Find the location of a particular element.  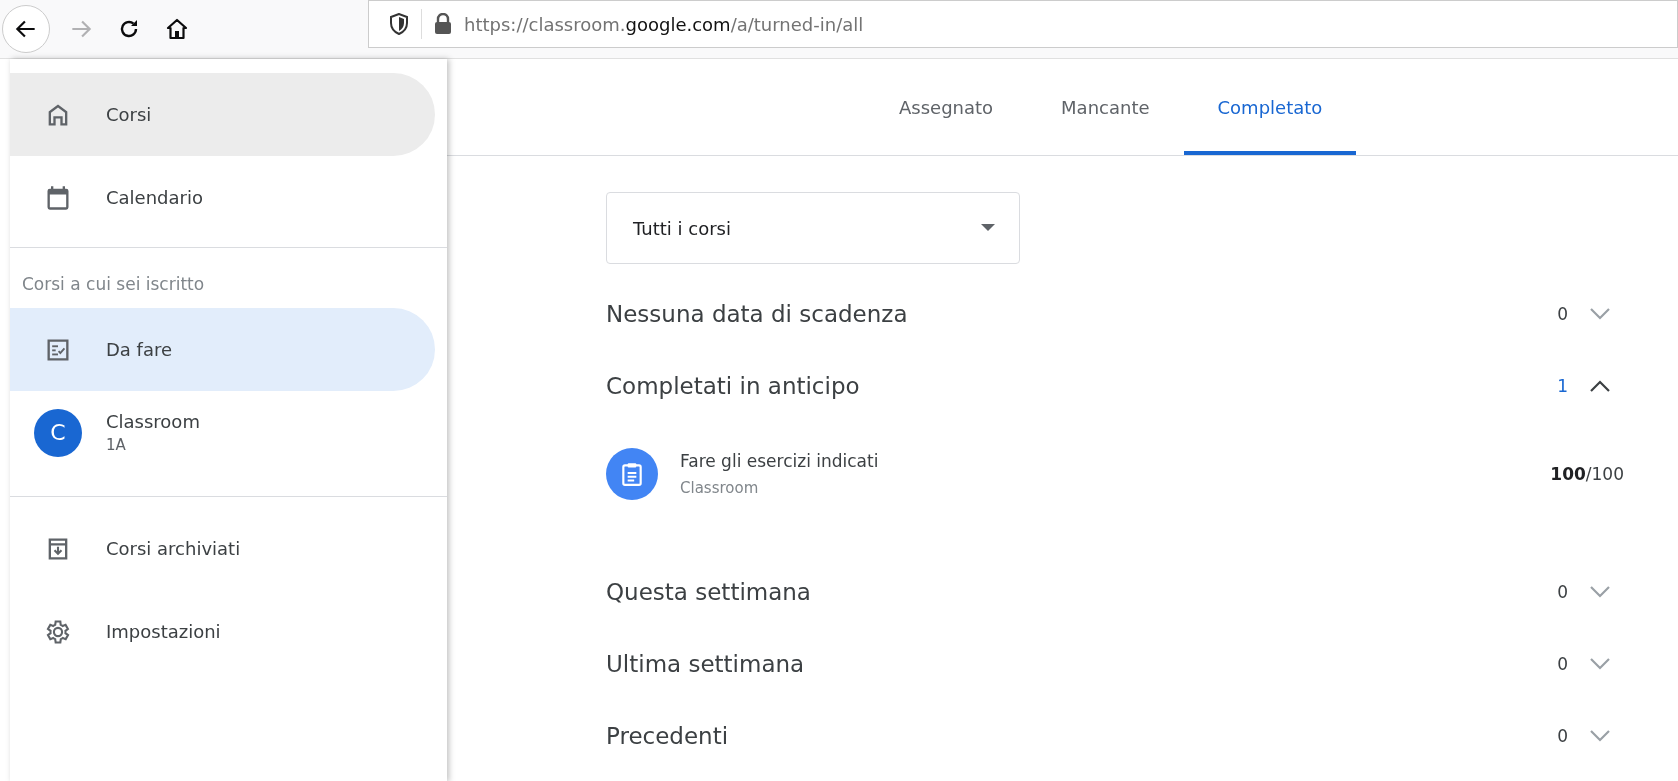

section-label: Corsi a cui sei iscritto is located at coordinates (113, 284).